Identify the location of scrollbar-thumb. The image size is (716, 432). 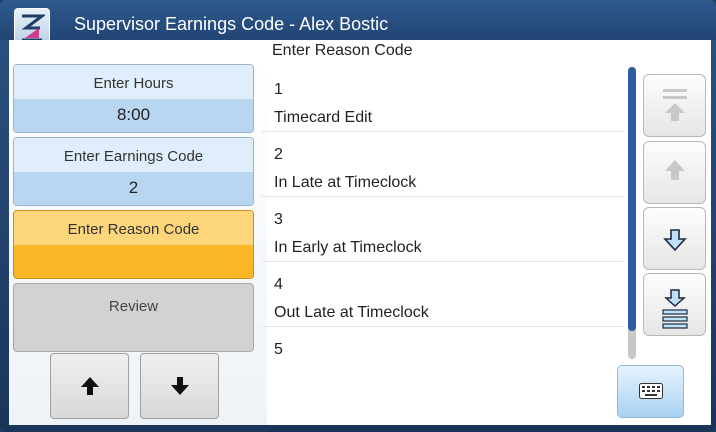
(632, 199).